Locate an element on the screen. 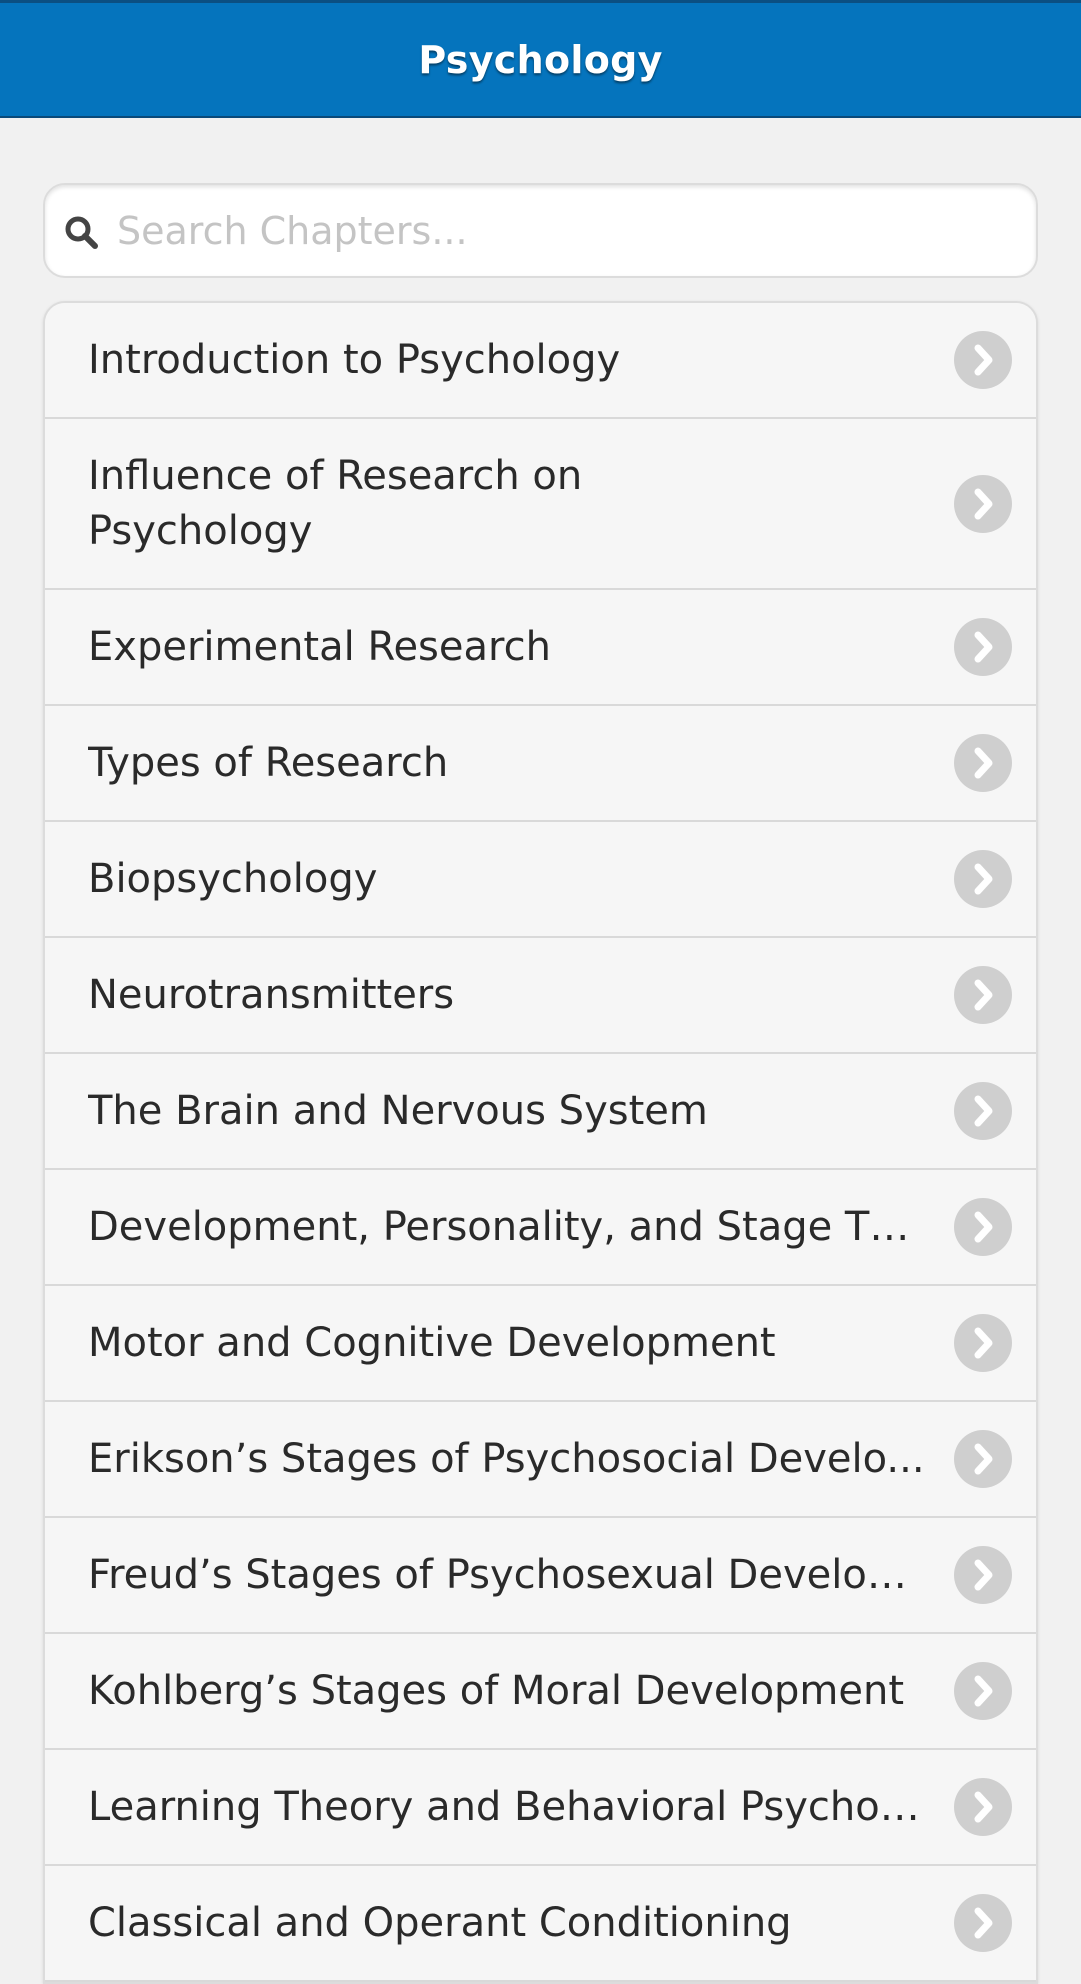 This screenshot has width=1081, height=1984. list-item-label: Biopsychology is located at coordinates (233, 878).